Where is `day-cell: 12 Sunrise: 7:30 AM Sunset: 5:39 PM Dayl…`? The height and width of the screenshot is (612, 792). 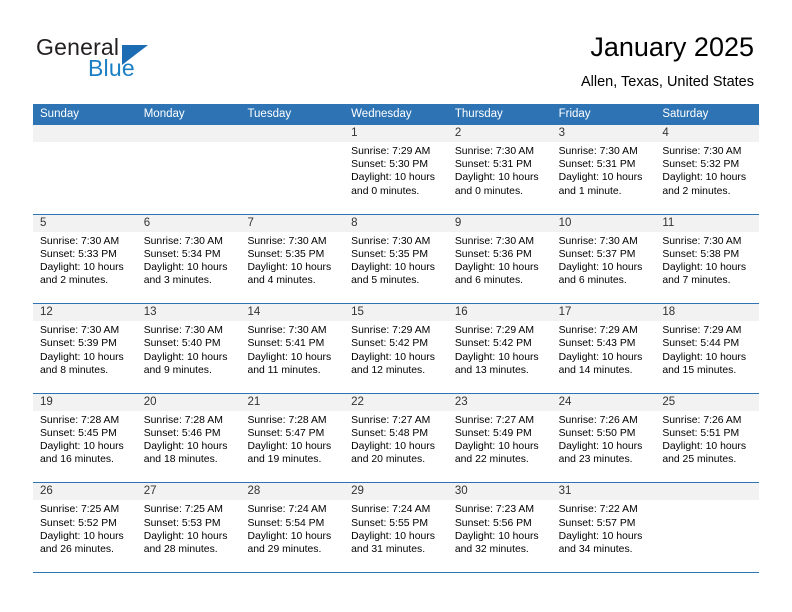
day-cell: 12 Sunrise: 7:30 AM Sunset: 5:39 PM Dayl… is located at coordinates (85, 348).